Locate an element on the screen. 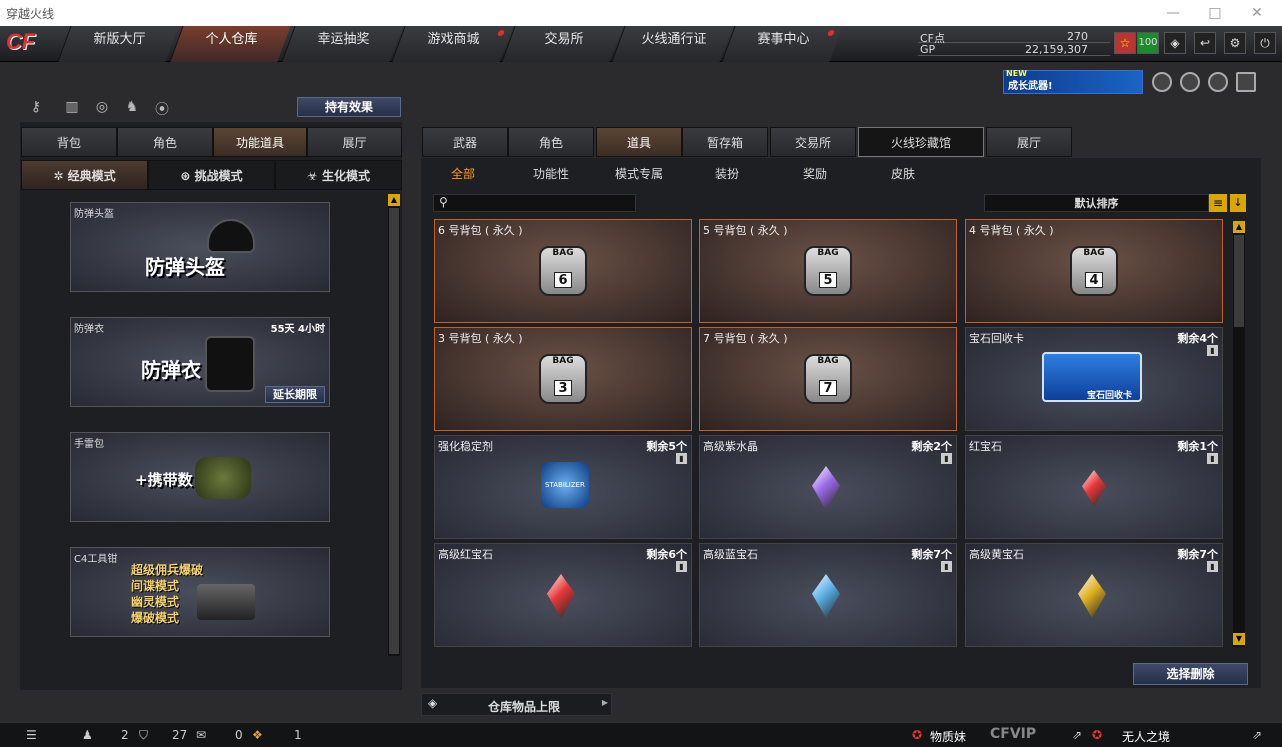 The height and width of the screenshot is (747, 1282). rtab-character: 角色 is located at coordinates (551, 142).